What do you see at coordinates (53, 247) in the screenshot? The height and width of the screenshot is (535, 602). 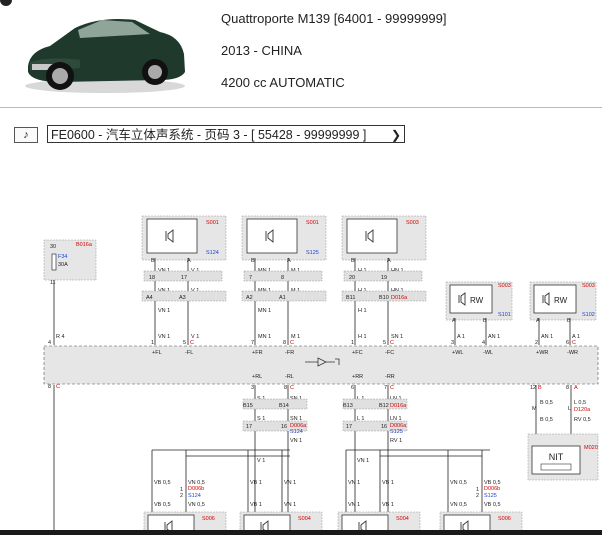 I see `fuse-pin: 30` at bounding box center [53, 247].